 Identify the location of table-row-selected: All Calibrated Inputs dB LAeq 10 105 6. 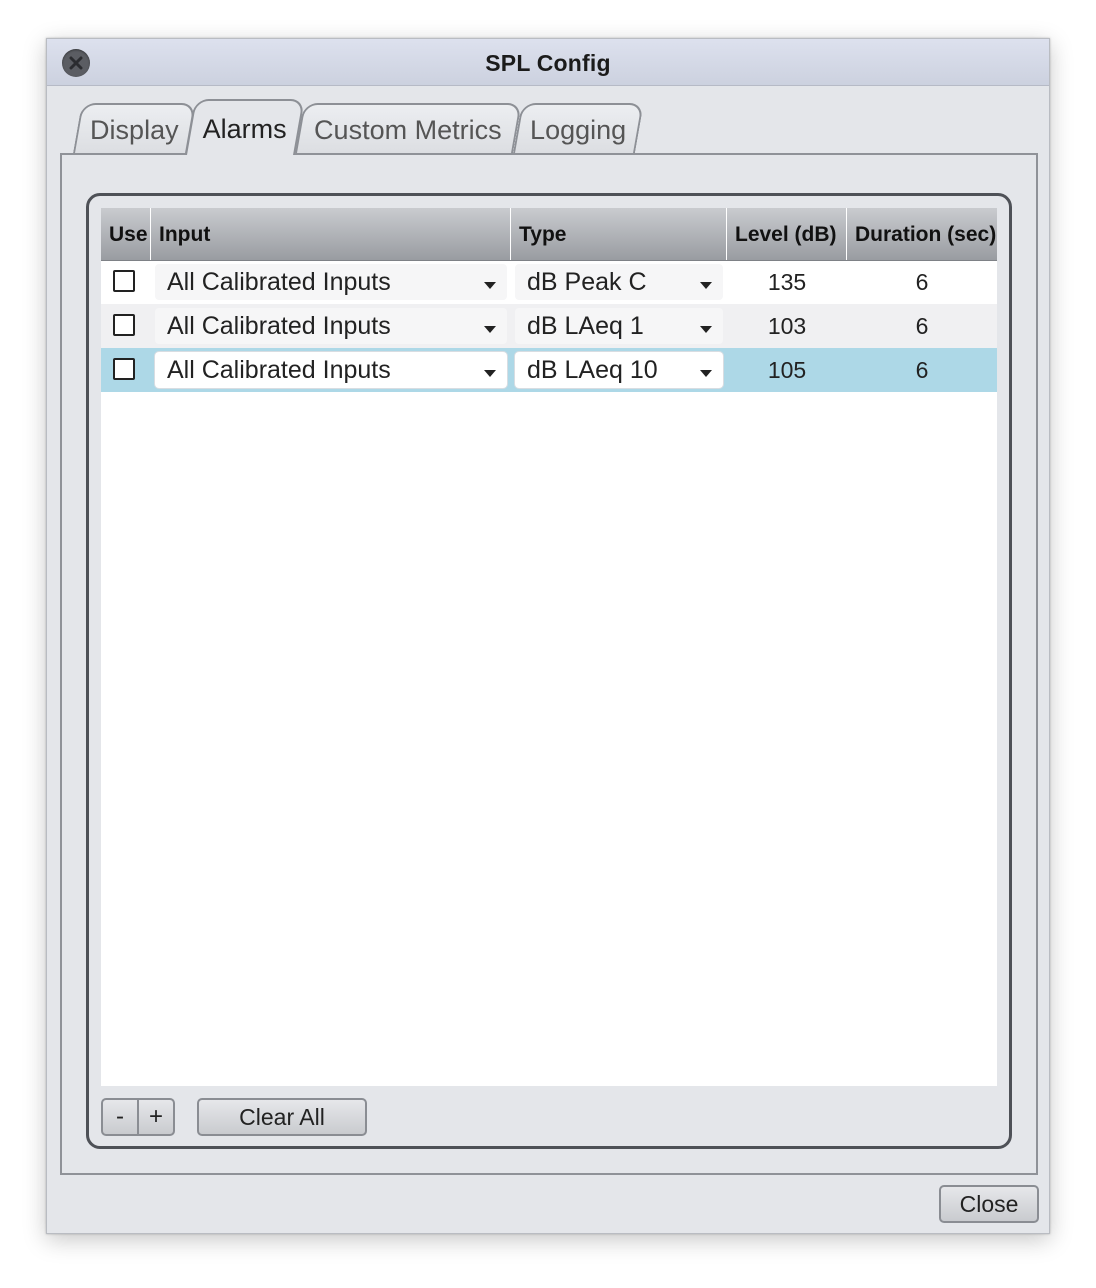
(549, 370).